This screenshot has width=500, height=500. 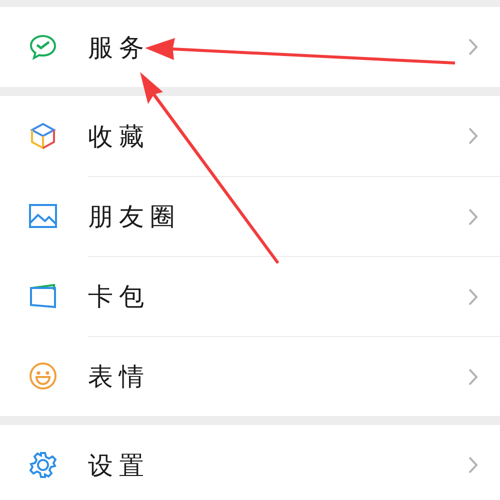 What do you see at coordinates (119, 466) in the screenshot?
I see `menu-label: 设置` at bounding box center [119, 466].